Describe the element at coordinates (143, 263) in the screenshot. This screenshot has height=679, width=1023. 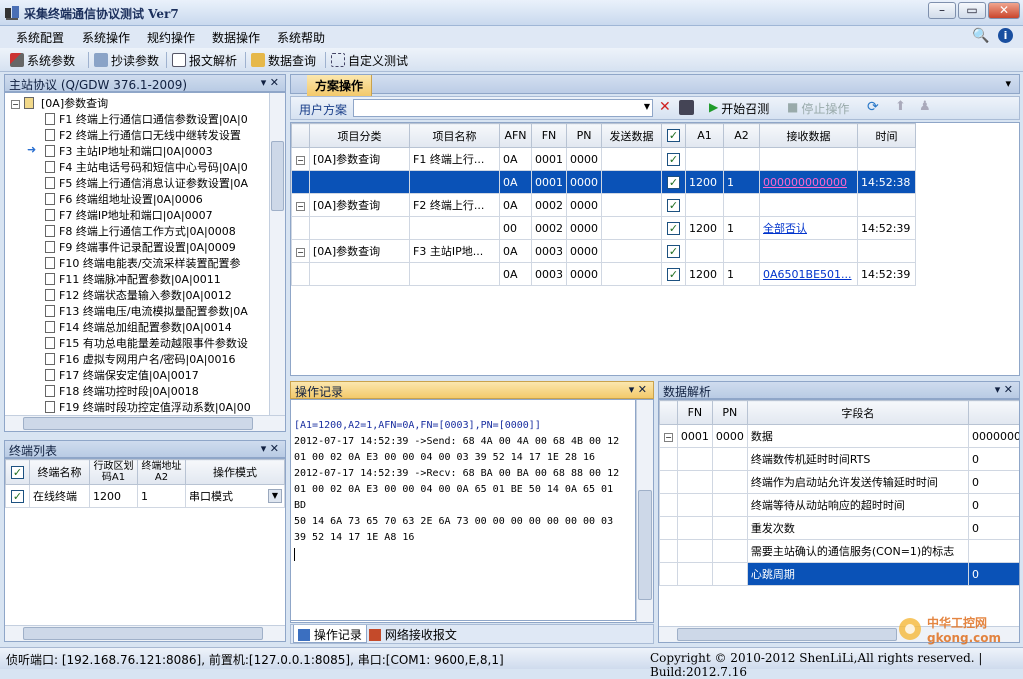
I see `tree-item: F10 终端电能表/交流采样装置配置参` at that location.